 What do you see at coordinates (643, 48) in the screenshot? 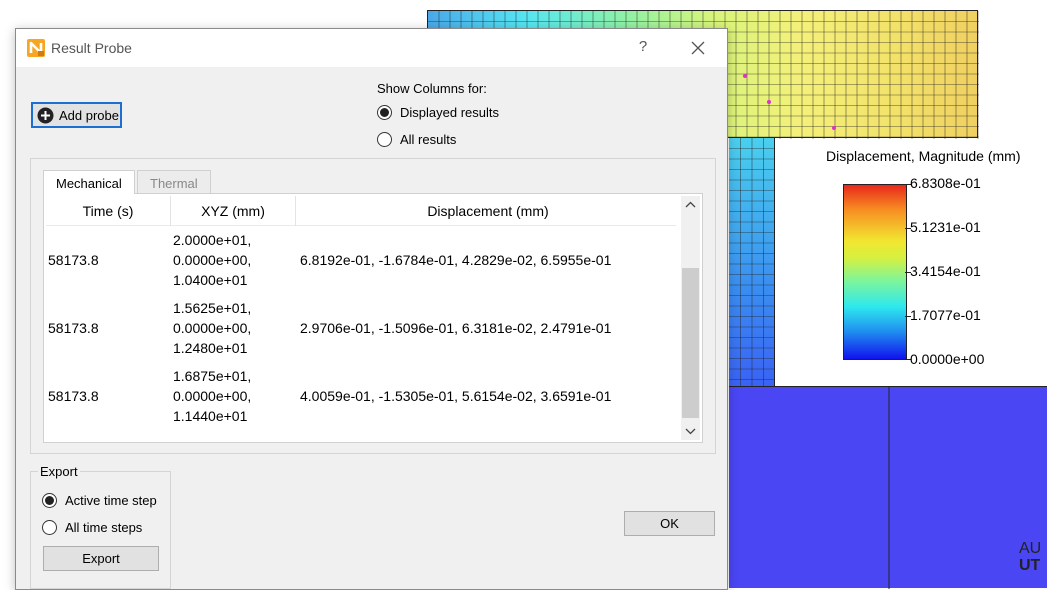
I see `help-button: ?` at bounding box center [643, 48].